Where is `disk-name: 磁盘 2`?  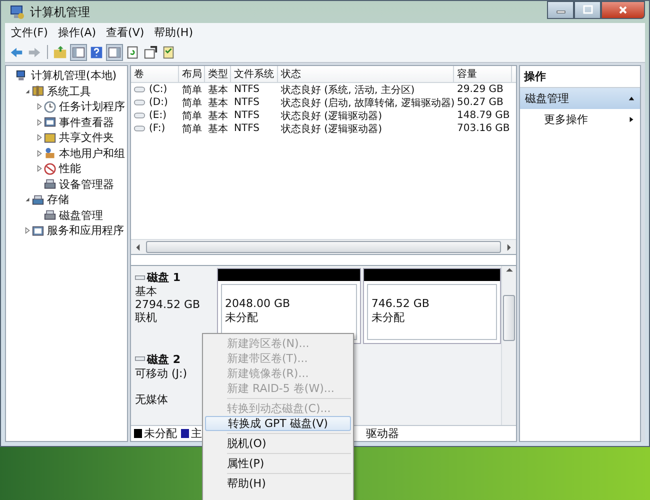 disk-name: 磁盘 2 is located at coordinates (163, 359).